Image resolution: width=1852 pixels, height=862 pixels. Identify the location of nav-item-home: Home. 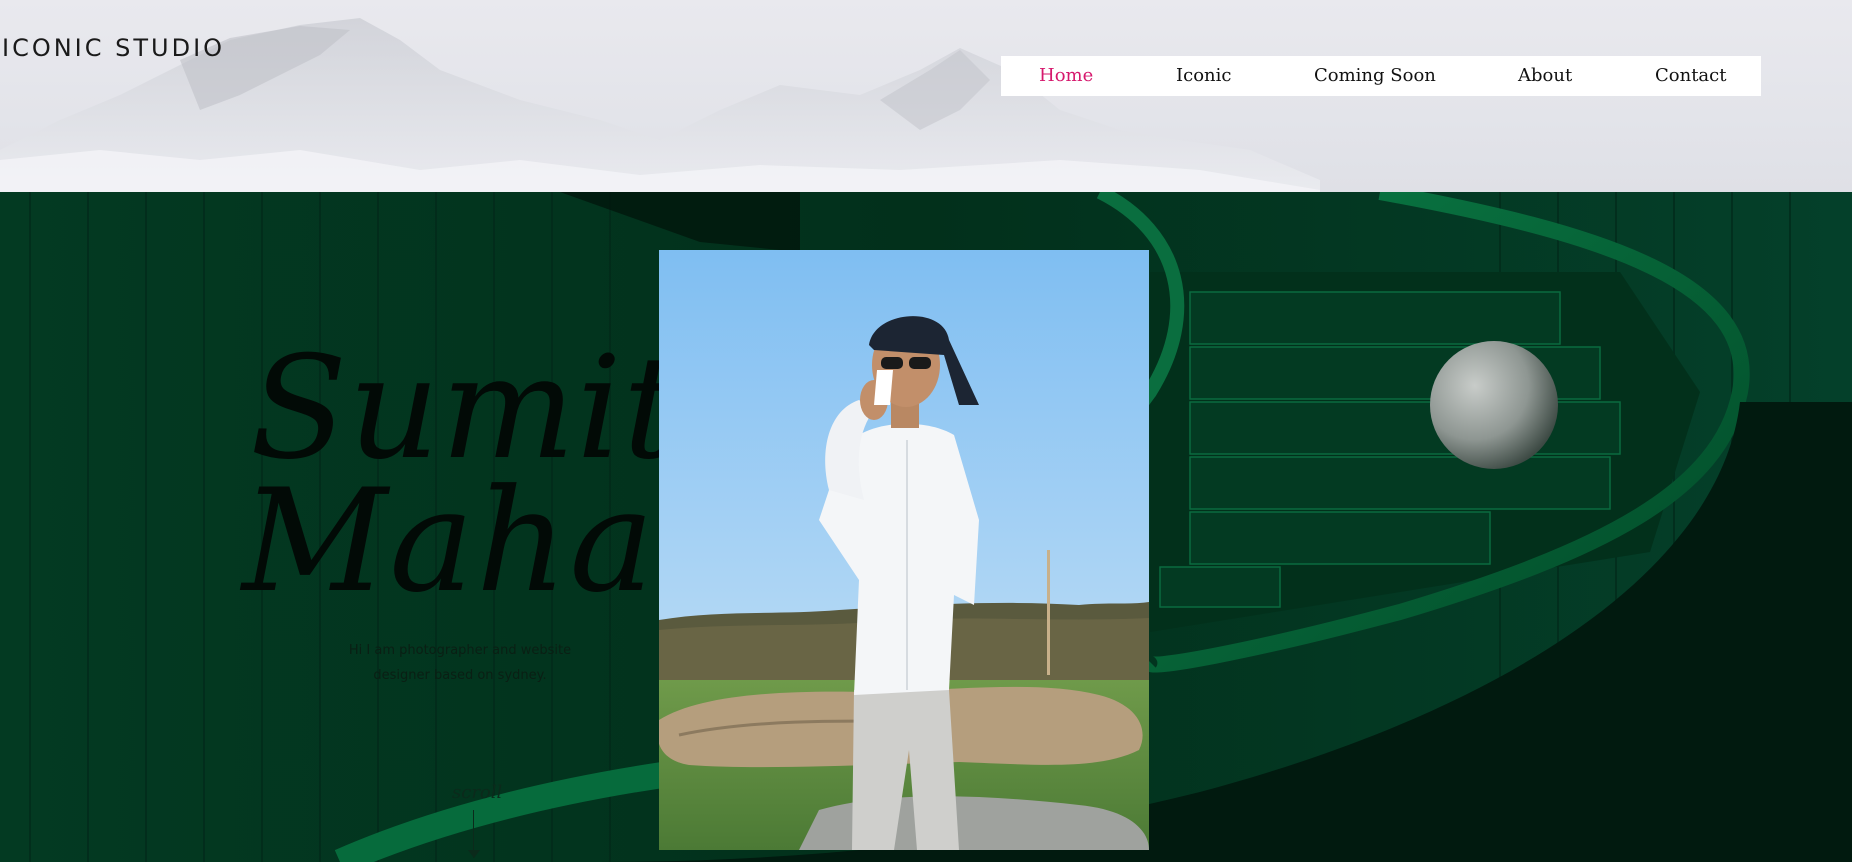
(1066, 75).